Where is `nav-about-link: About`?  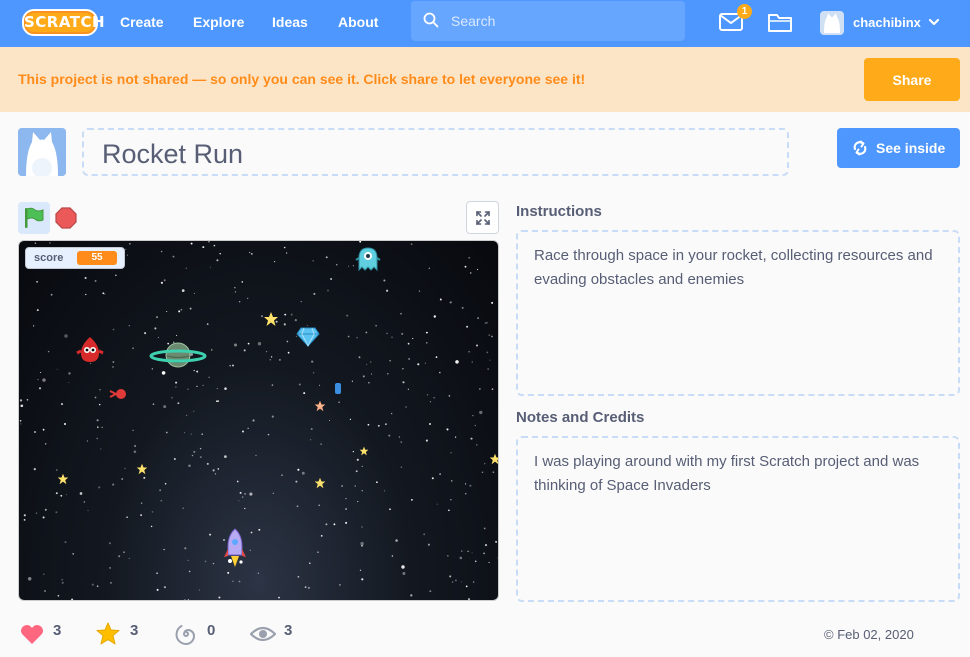
nav-about-link: About is located at coordinates (358, 22).